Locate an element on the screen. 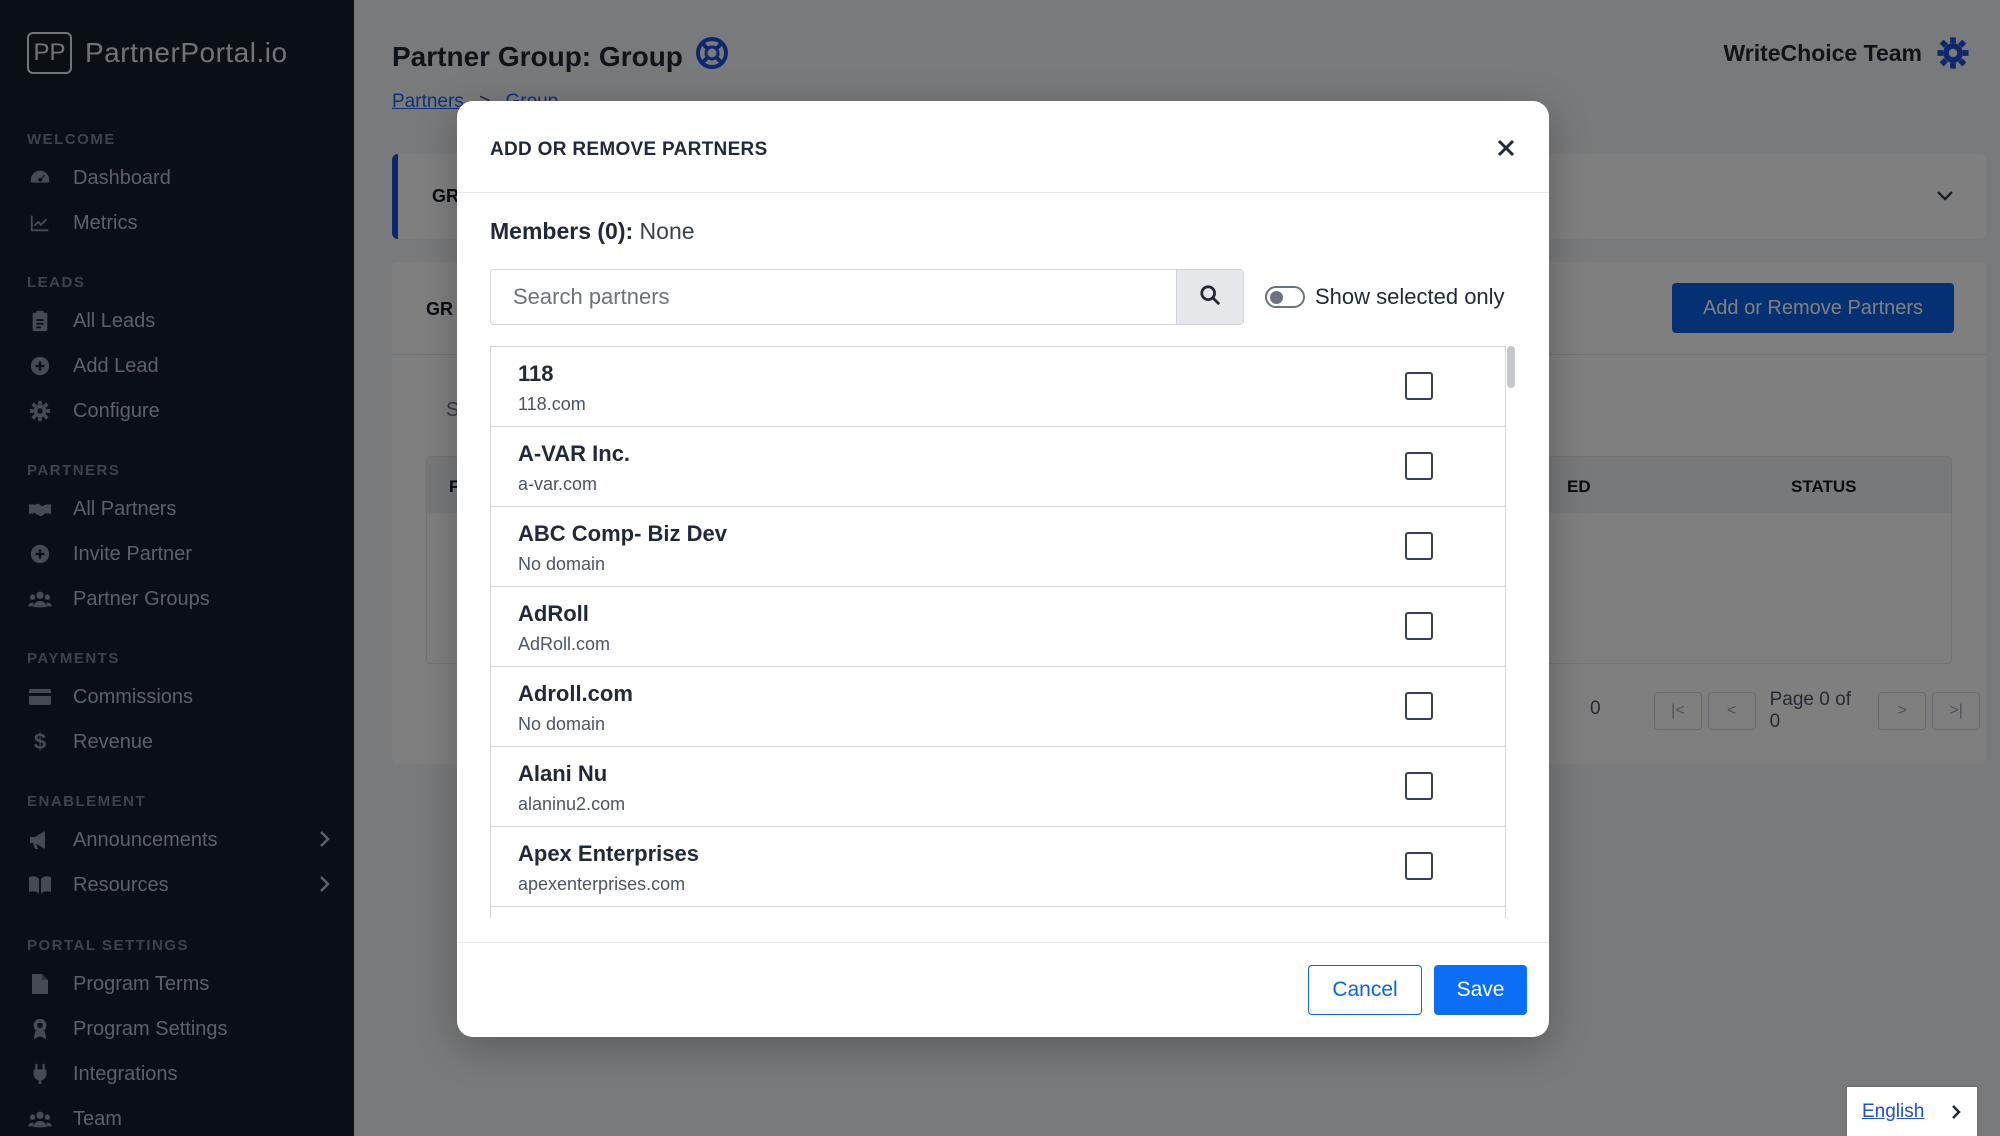 The width and height of the screenshot is (2000, 1136). modal-header: ADD OR REMOVE PARTNERS is located at coordinates (1003, 147).